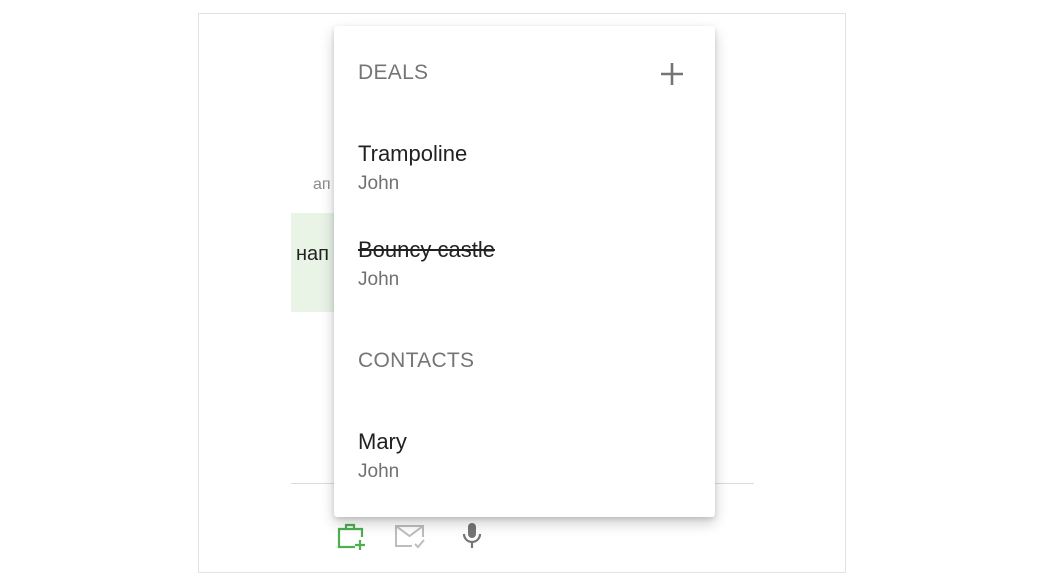 The image size is (1046, 588). I want to click on briefcase-add-icon, so click(351, 536).